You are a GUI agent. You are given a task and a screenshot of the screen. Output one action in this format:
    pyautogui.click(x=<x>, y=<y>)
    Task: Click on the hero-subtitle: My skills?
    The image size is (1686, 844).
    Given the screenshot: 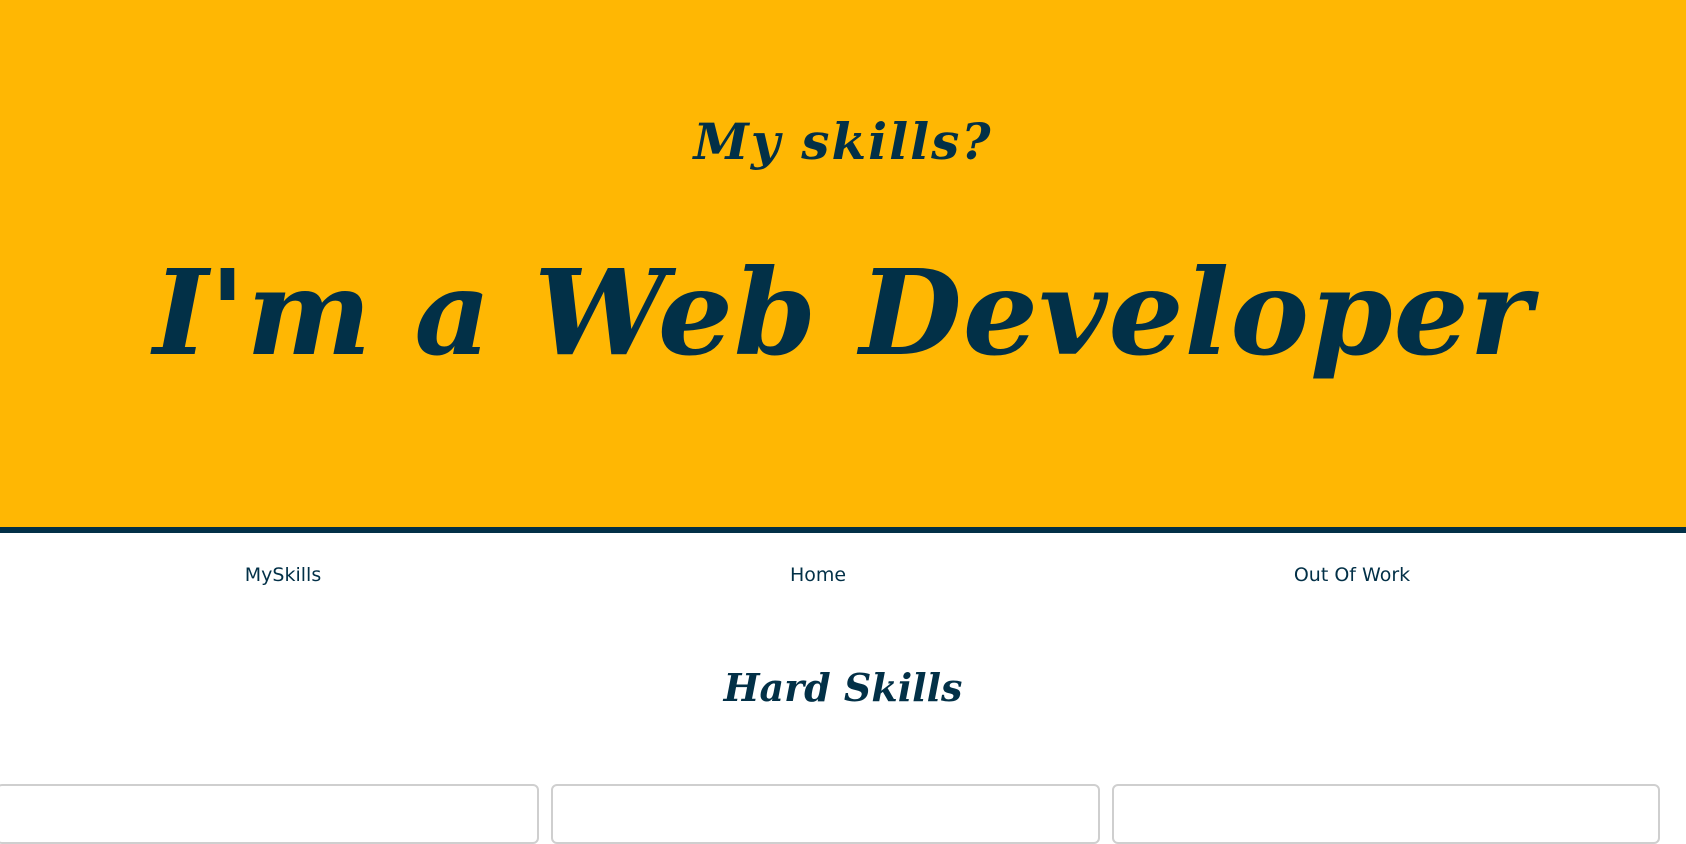 What is the action you would take?
    pyautogui.click(x=843, y=141)
    